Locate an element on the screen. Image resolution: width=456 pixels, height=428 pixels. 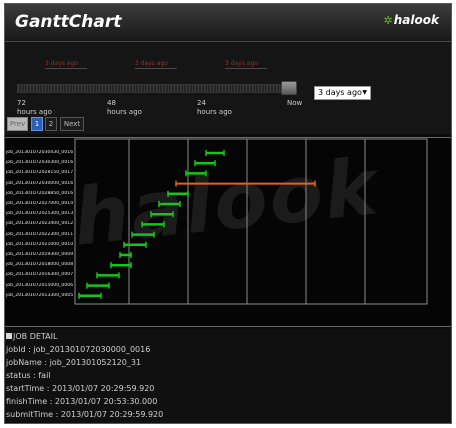
job-detail-header: JOB DETAIL is located at coordinates (31, 337).